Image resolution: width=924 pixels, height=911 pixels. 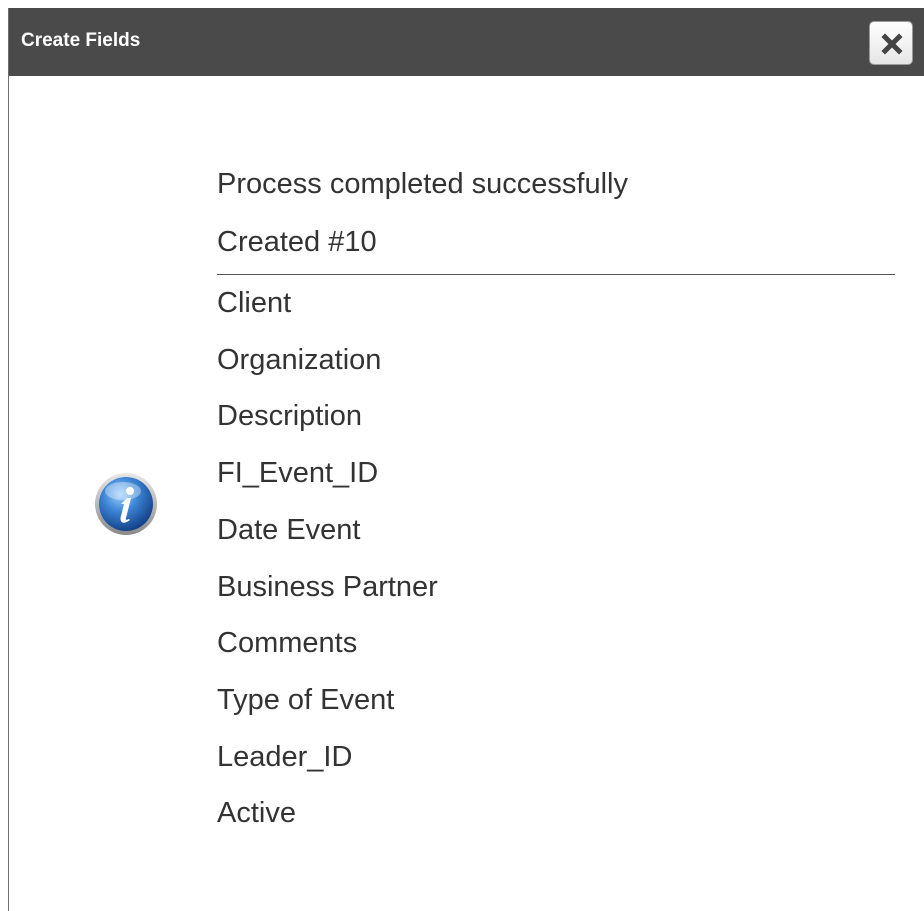 What do you see at coordinates (422, 184) in the screenshot?
I see `status-message: Process completed successfully` at bounding box center [422, 184].